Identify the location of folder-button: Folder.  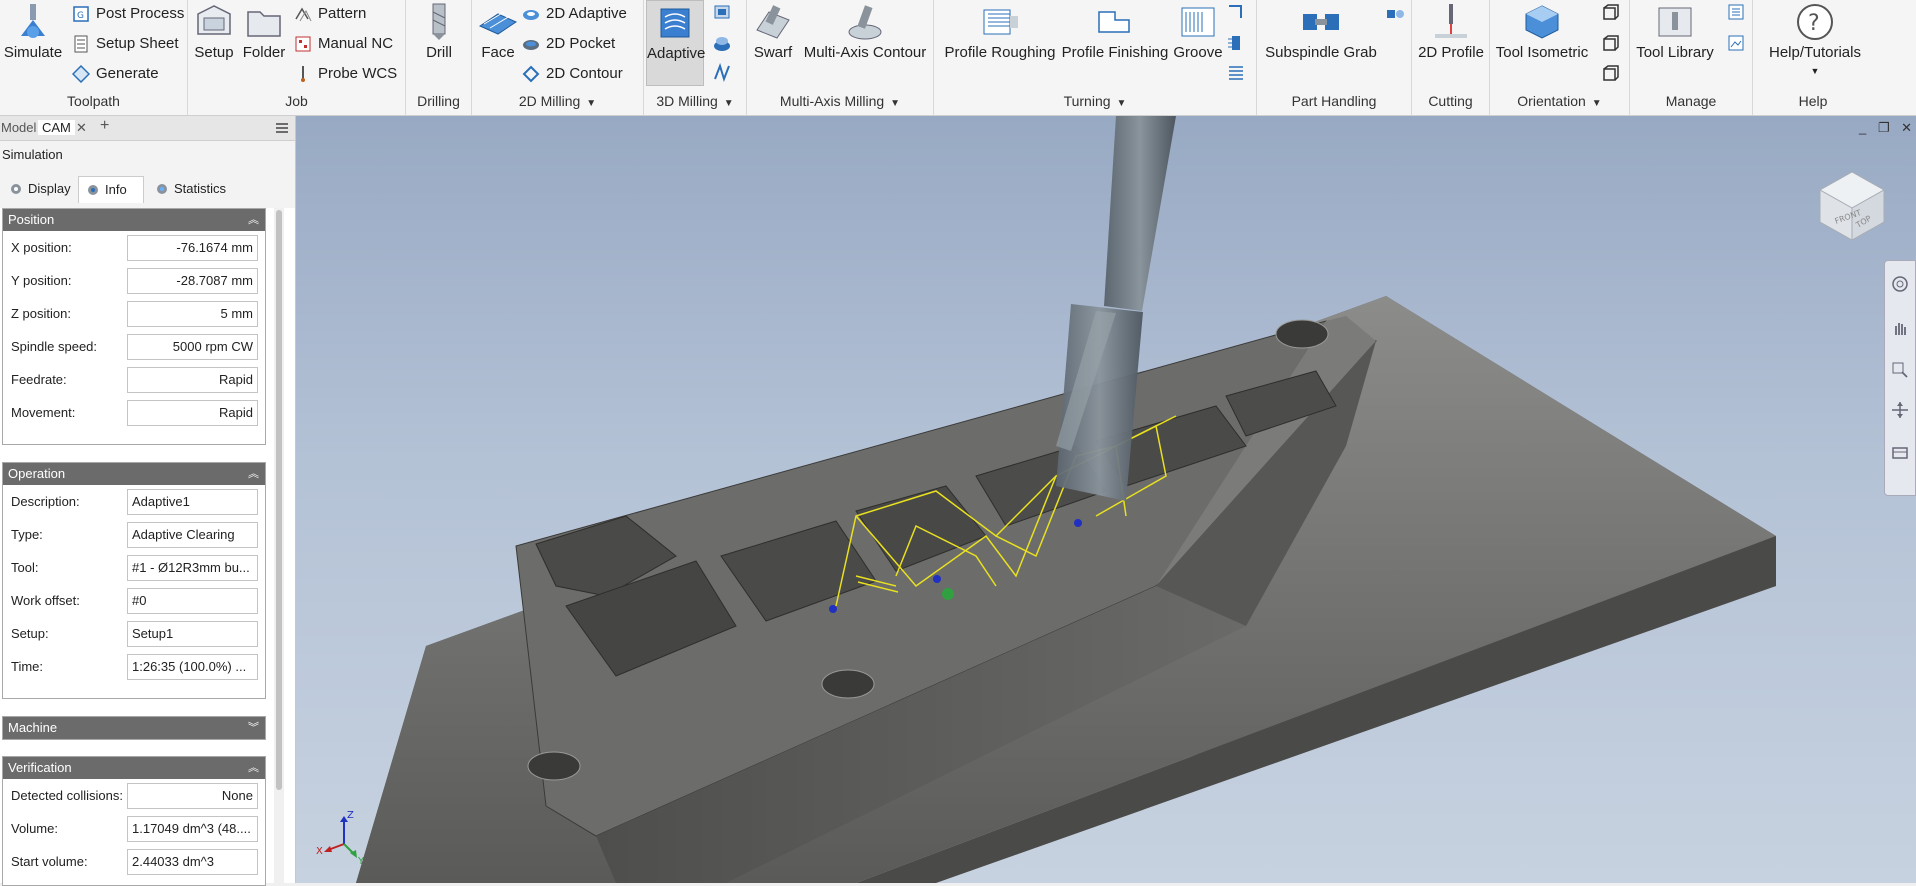
(264, 31).